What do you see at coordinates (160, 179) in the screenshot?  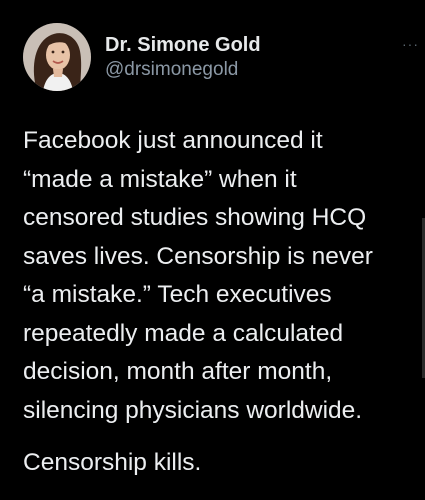 I see `tweet-body-line: “made a mistake” when it` at bounding box center [160, 179].